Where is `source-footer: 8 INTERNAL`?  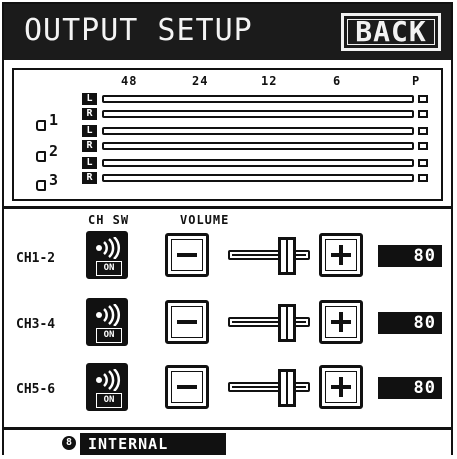
source-footer: 8 INTERNAL is located at coordinates (227, 441).